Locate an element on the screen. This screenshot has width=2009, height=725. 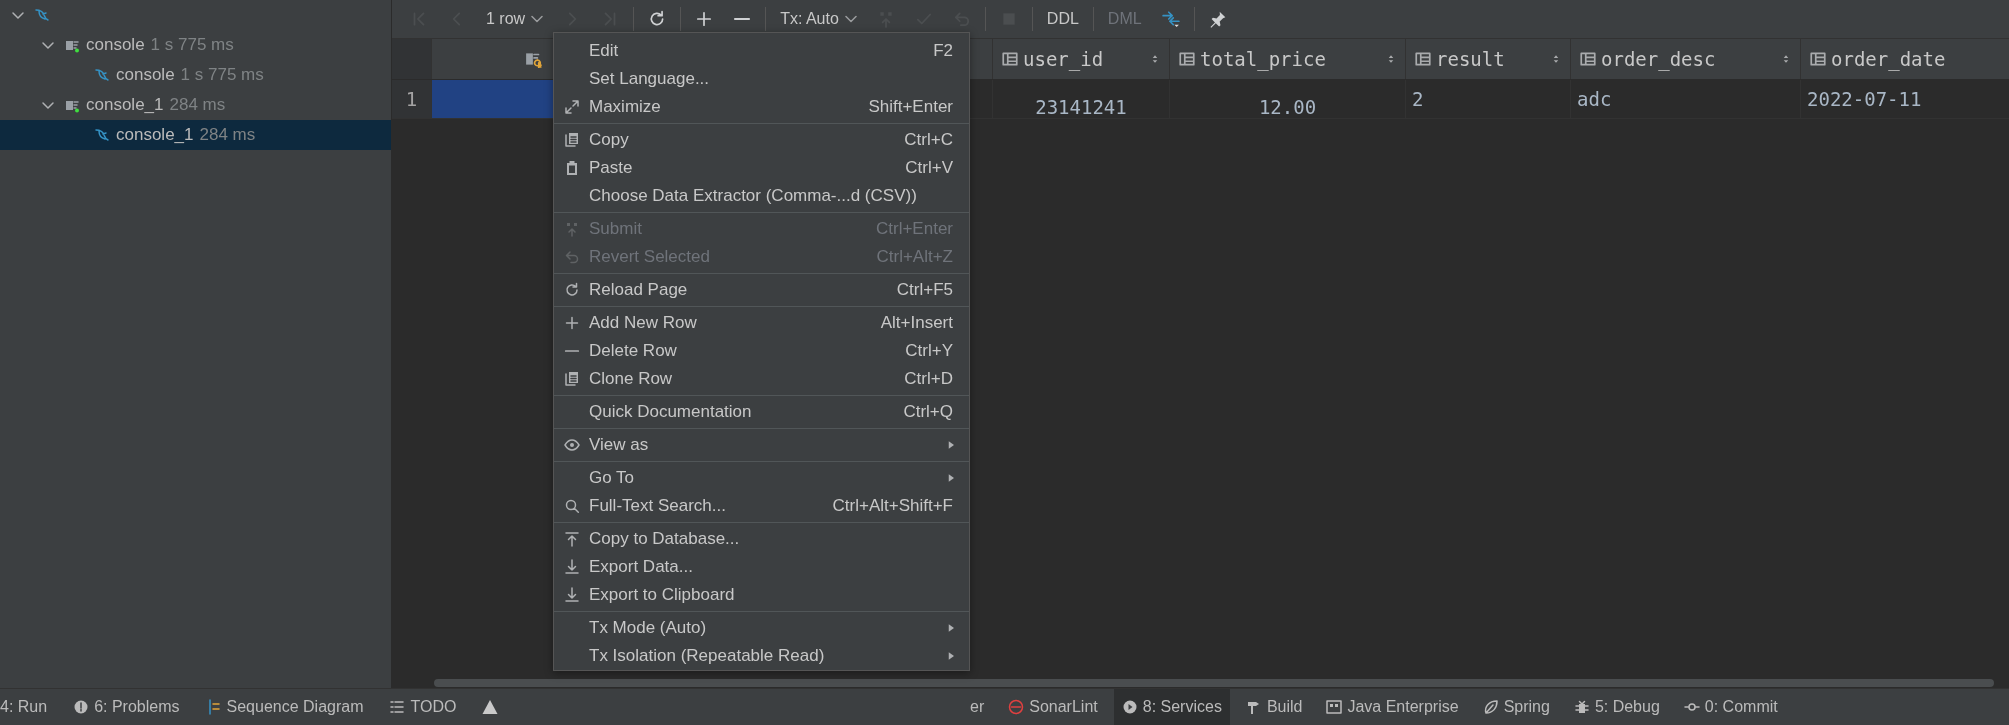
row-number: 1 is located at coordinates (412, 99).